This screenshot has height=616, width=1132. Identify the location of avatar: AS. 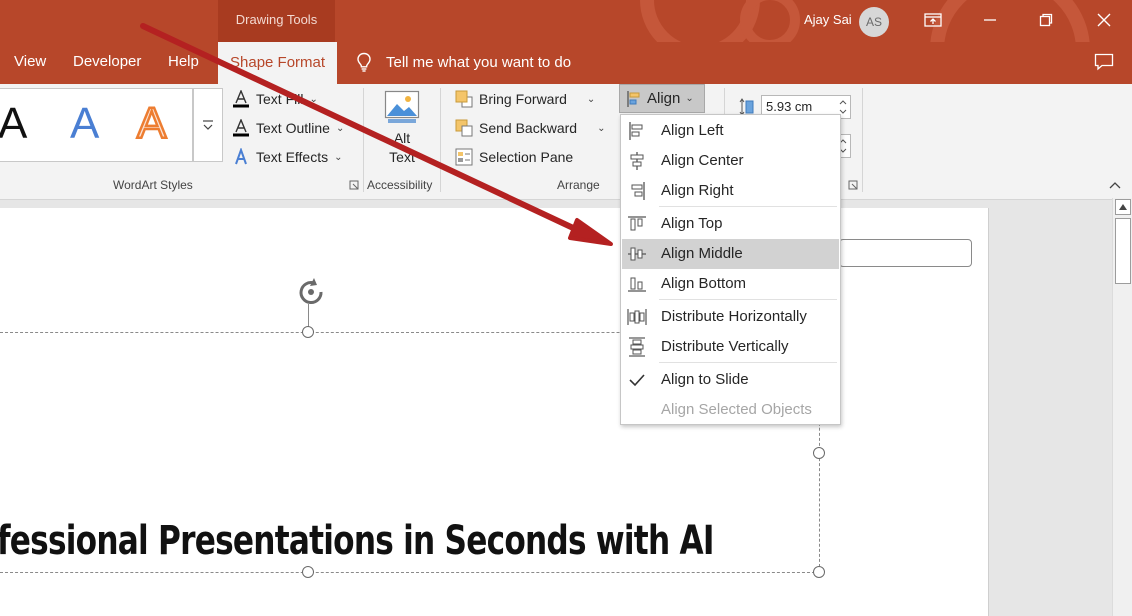
(874, 22).